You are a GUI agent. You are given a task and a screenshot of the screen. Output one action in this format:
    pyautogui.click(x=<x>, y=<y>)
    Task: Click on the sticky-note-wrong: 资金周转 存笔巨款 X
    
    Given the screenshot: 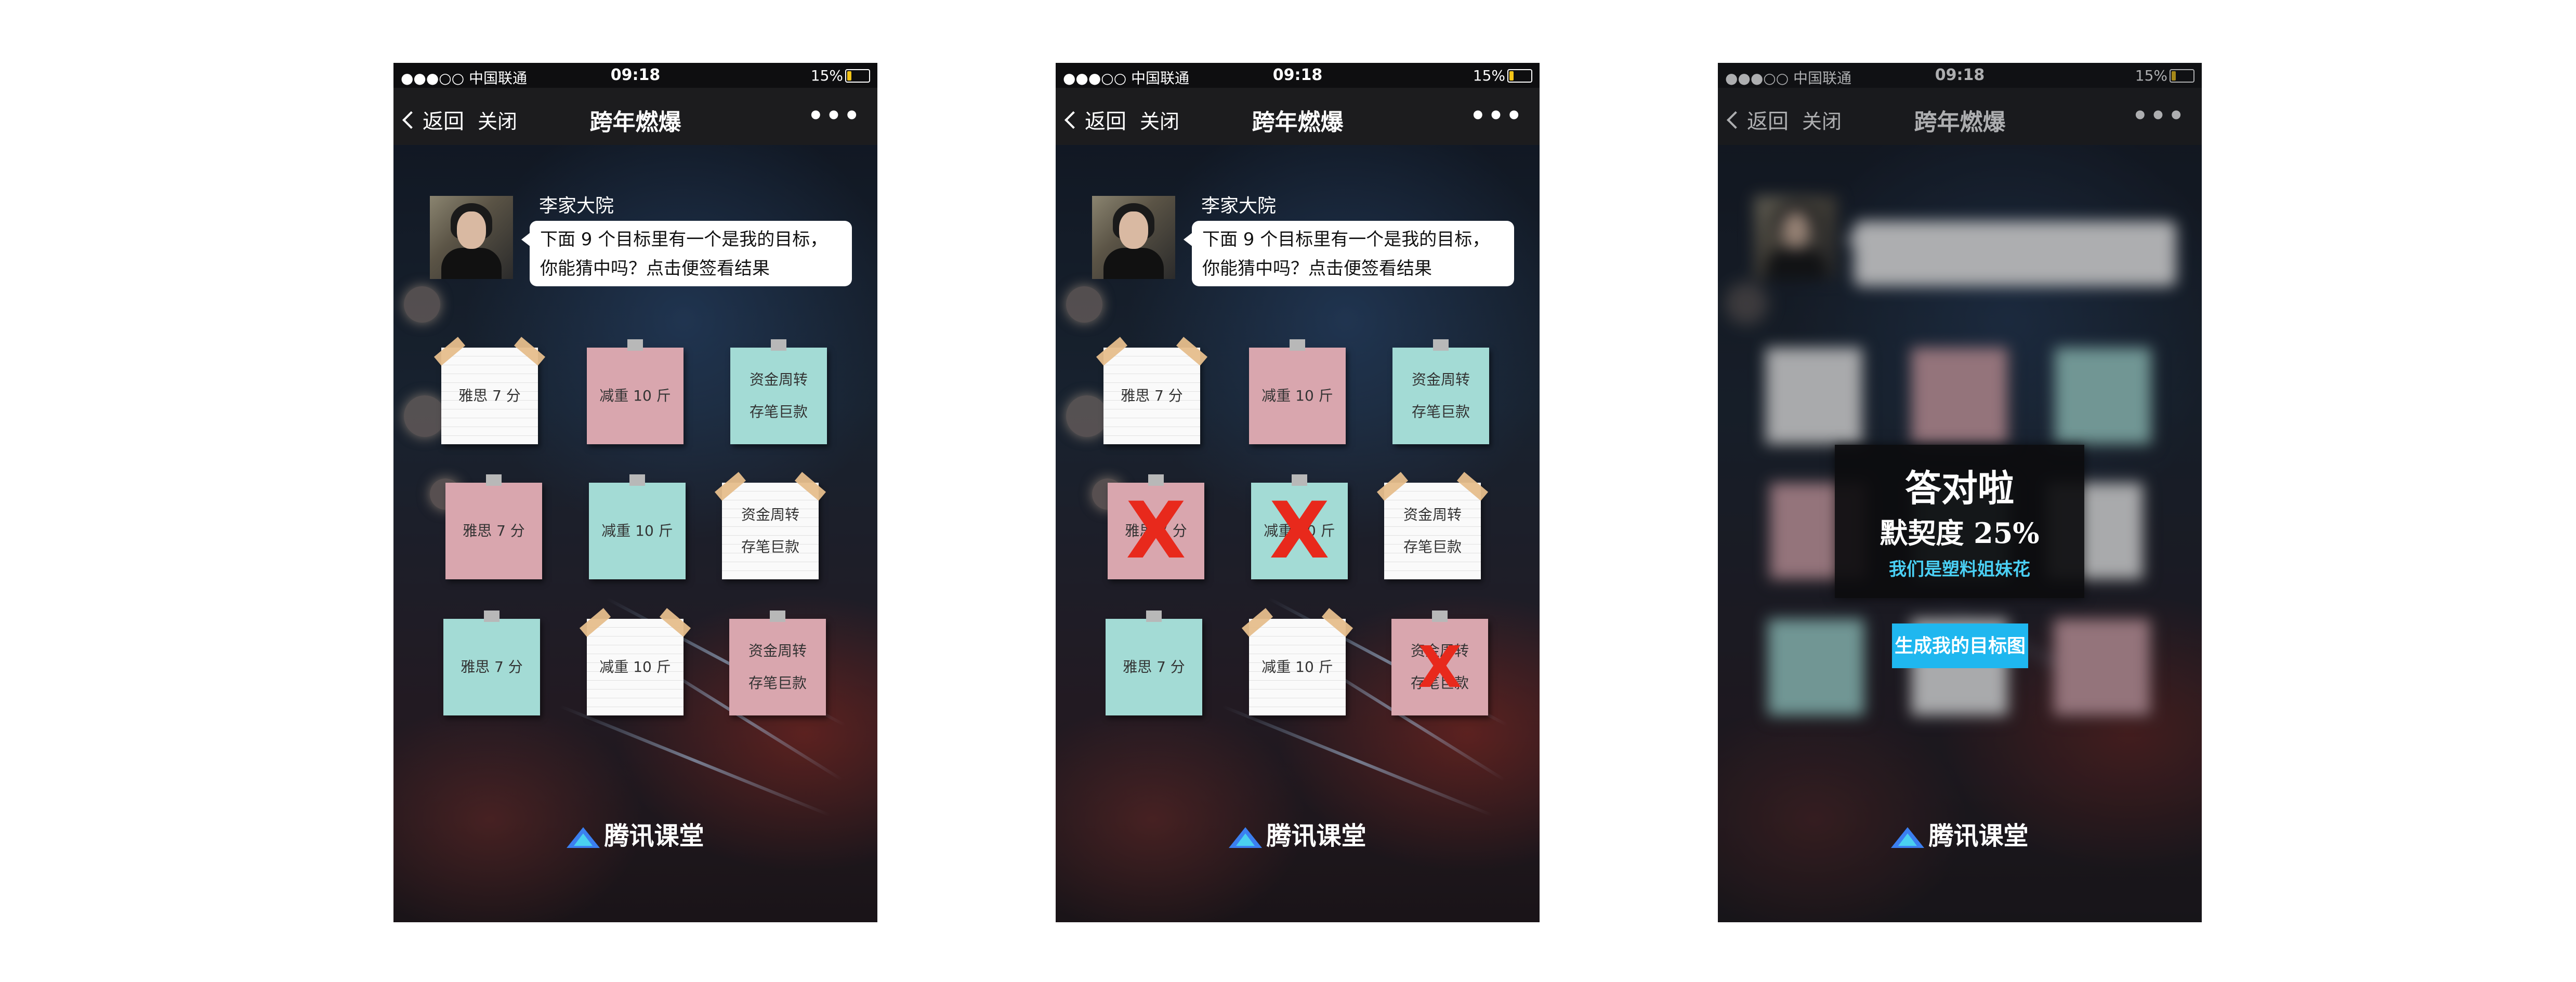 What is the action you would take?
    pyautogui.click(x=1439, y=663)
    